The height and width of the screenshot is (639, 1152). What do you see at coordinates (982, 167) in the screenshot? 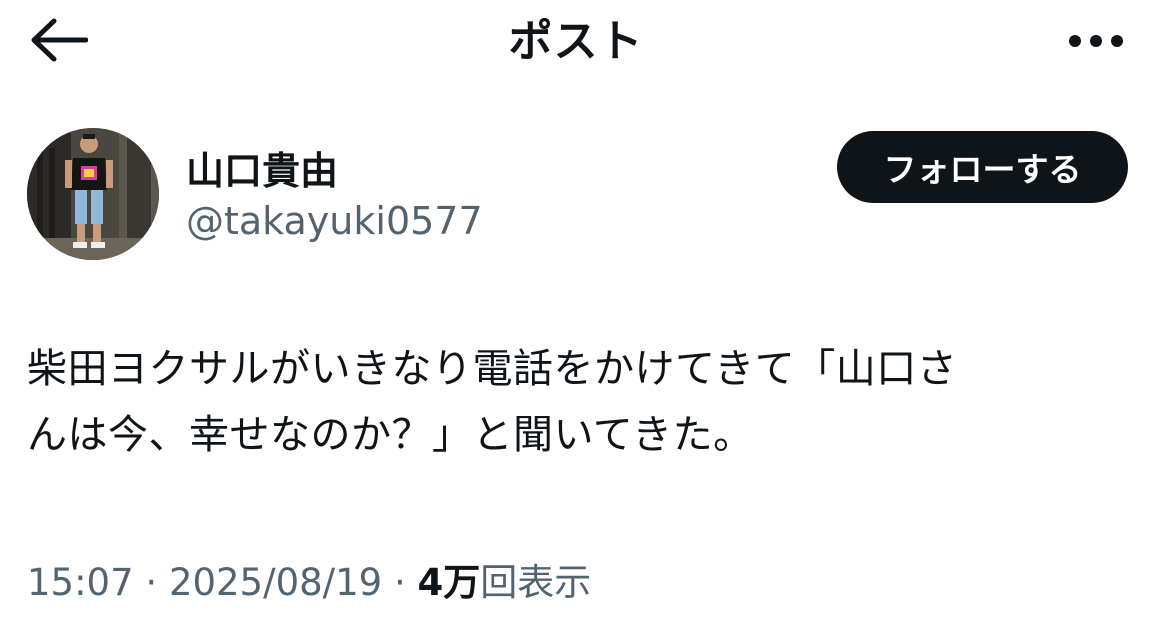
I see `follow-button: フォローする` at bounding box center [982, 167].